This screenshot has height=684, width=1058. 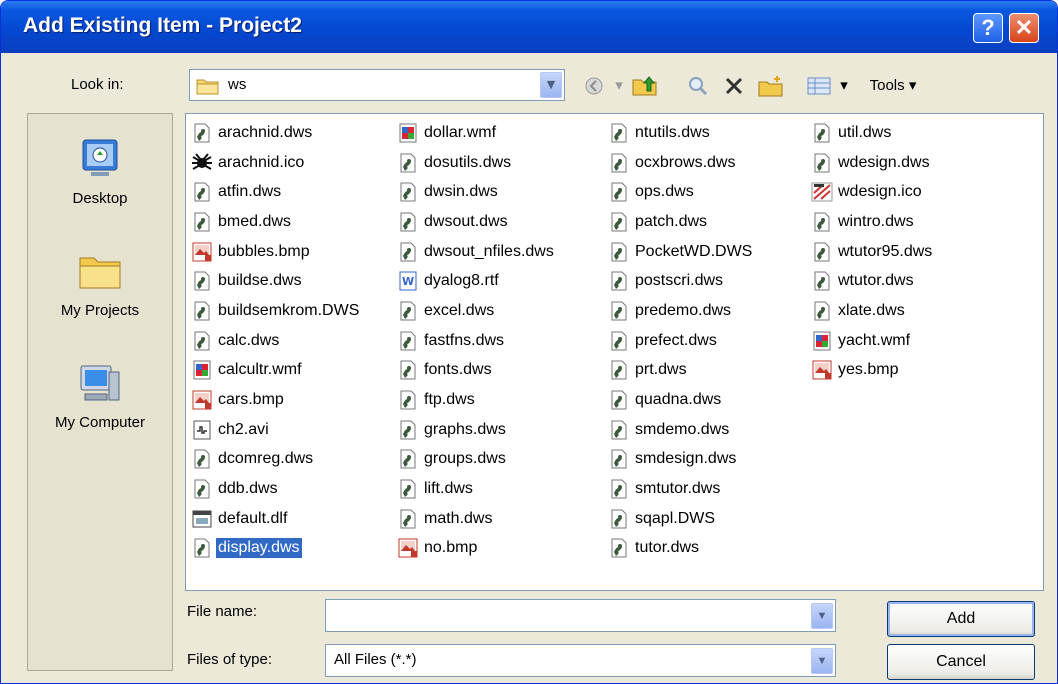 What do you see at coordinates (202, 370) in the screenshot?
I see `wmf-file-icon` at bounding box center [202, 370].